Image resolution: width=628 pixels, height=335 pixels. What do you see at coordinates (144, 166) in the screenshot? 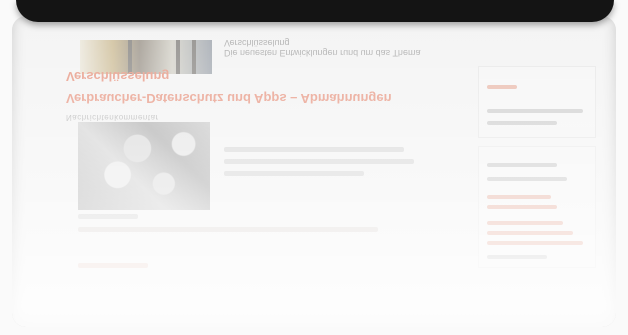
I see `article-photo` at bounding box center [144, 166].